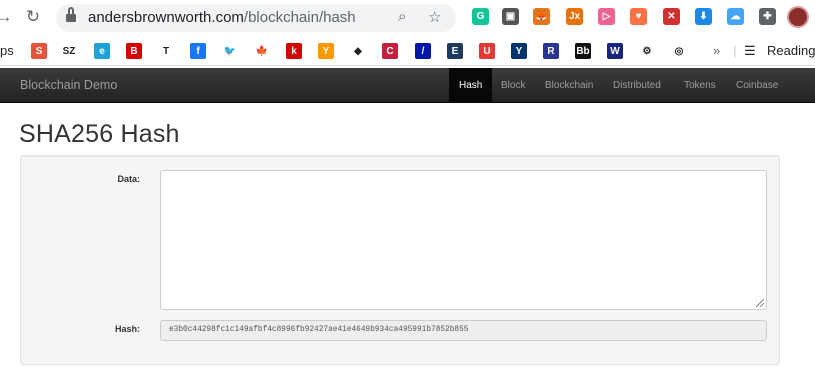  Describe the element at coordinates (198, 51) in the screenshot. I see `facebook-bookmark-icon: f` at that location.